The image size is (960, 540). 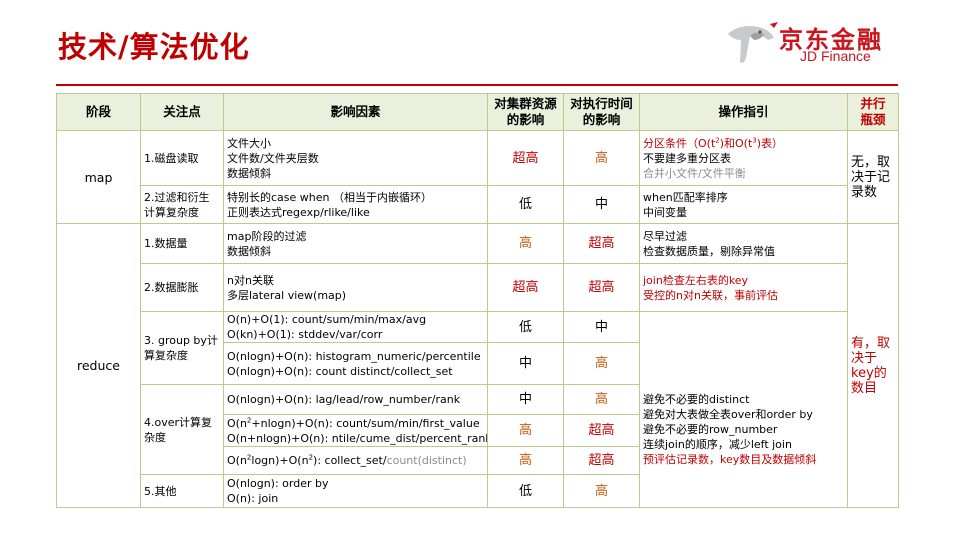 What do you see at coordinates (601, 430) in the screenshot?
I see `time-impact-over-b: 超高` at bounding box center [601, 430].